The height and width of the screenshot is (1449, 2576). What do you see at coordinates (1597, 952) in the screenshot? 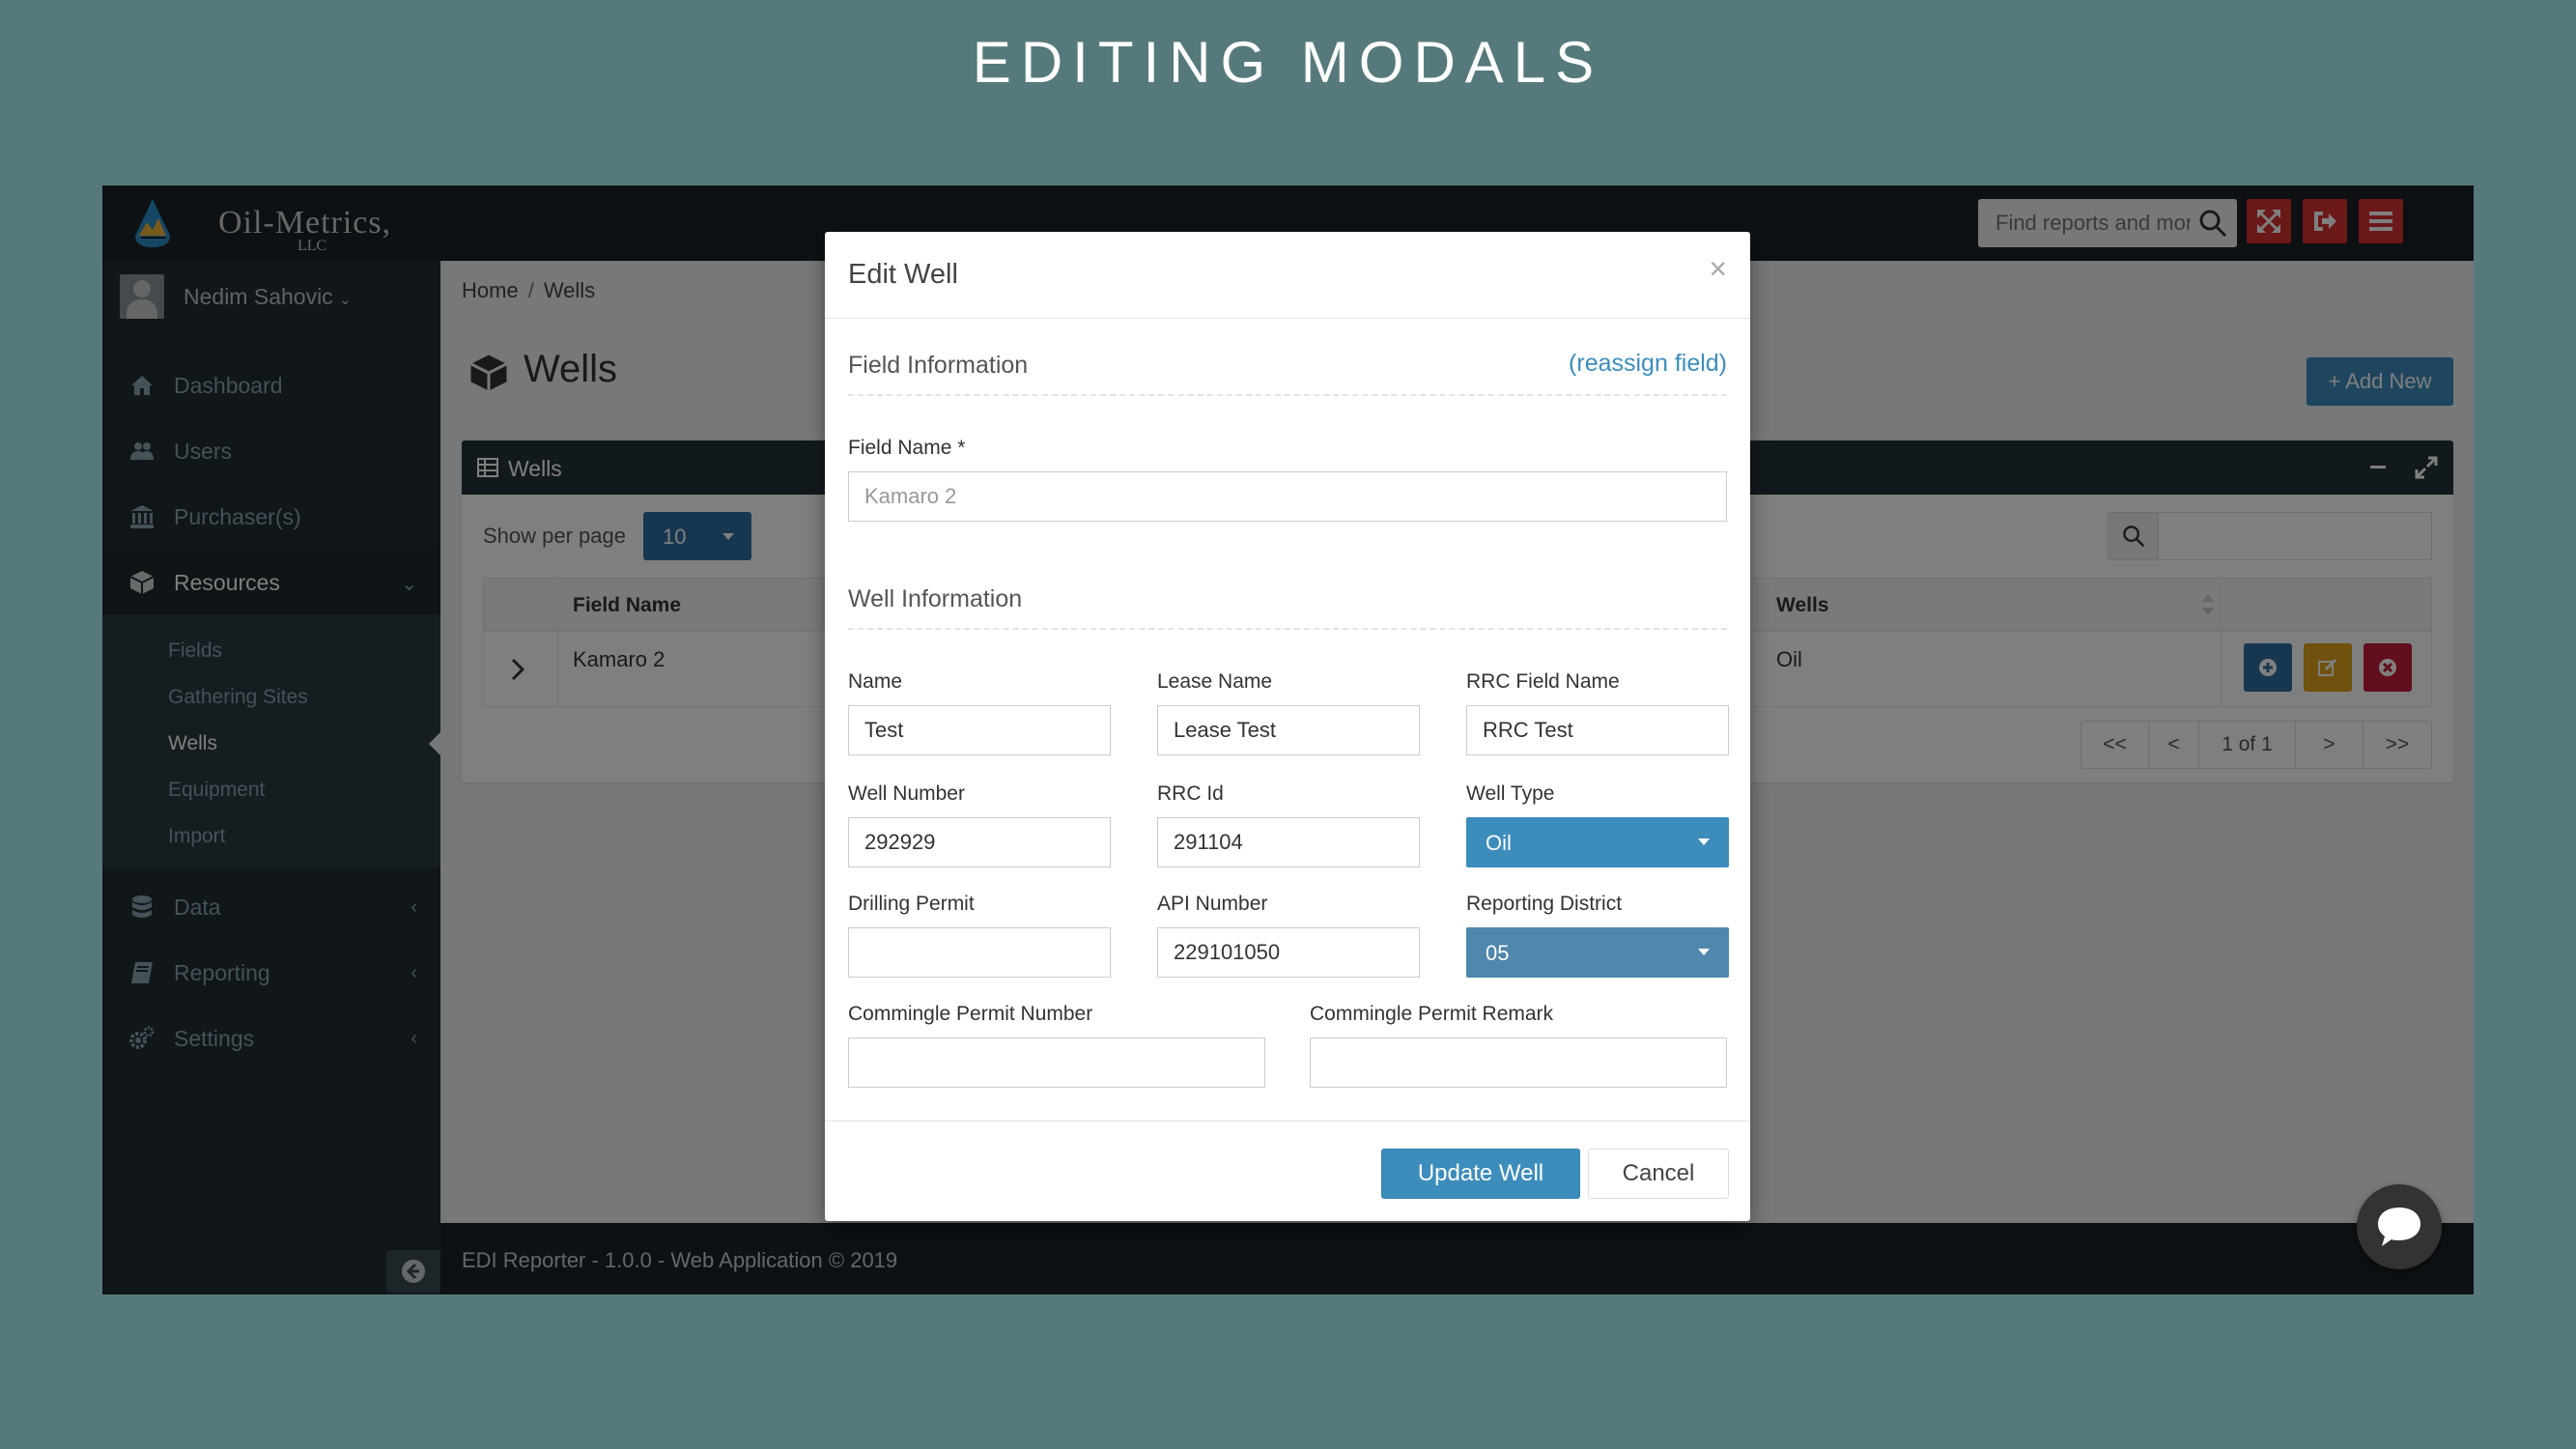
I see `reporting-district-select: 05` at bounding box center [1597, 952].